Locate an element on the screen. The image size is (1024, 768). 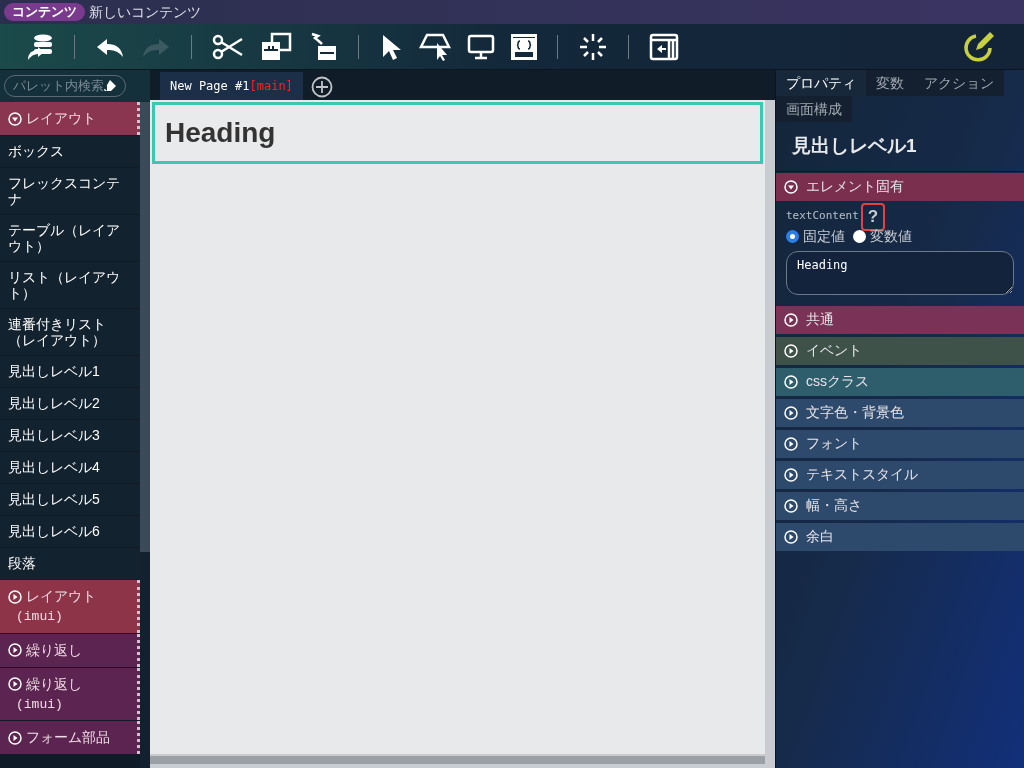
palette-item: 見出しレベル5 is located at coordinates (70, 499).